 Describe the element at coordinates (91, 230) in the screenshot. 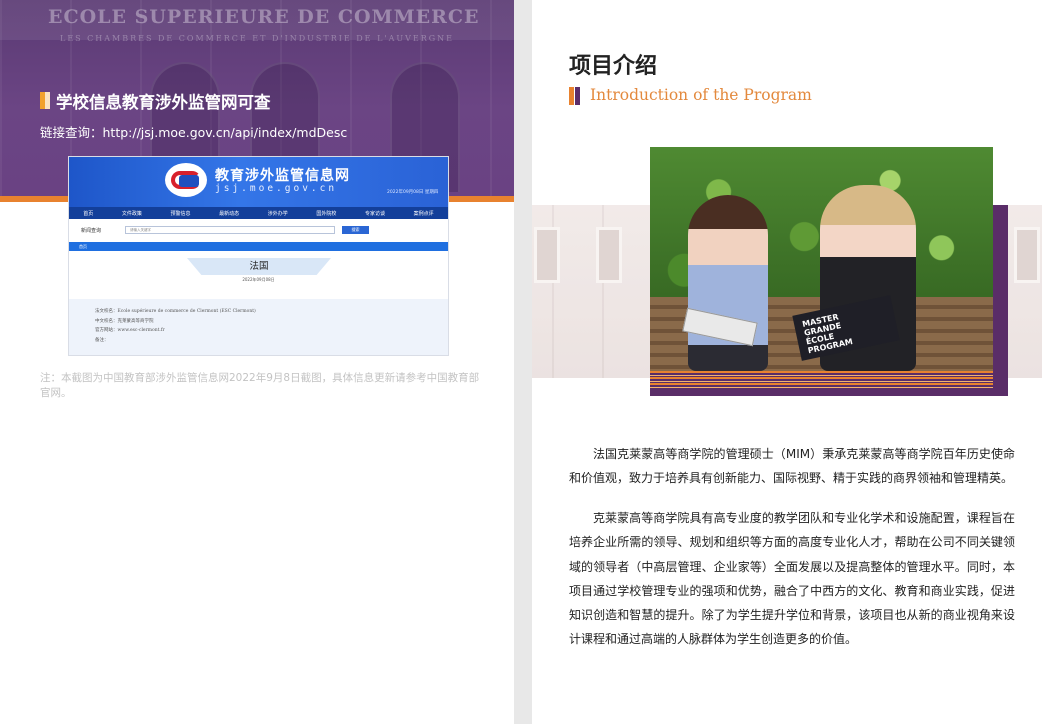

I see `site-search-label: 新闻查询` at that location.